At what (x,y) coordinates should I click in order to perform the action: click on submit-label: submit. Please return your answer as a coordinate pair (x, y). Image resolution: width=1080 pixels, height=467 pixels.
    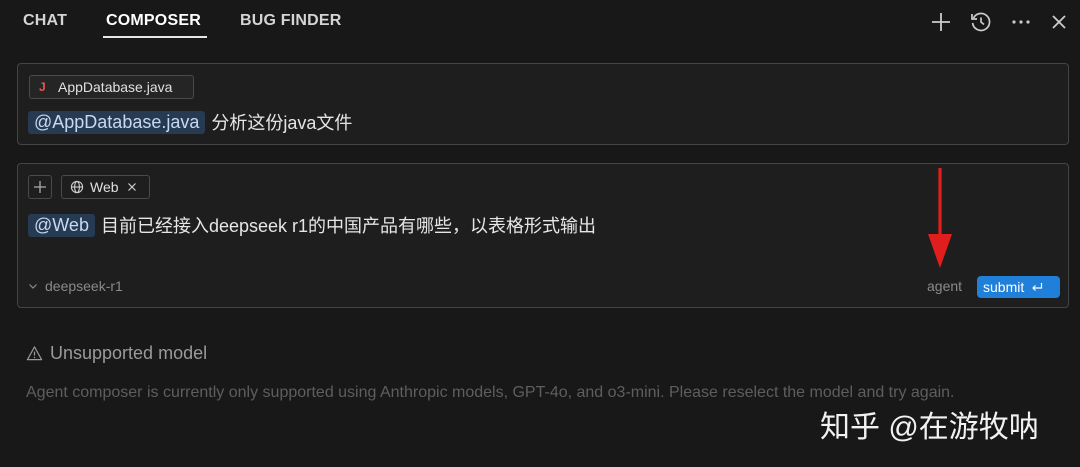
    Looking at the image, I should click on (1004, 287).